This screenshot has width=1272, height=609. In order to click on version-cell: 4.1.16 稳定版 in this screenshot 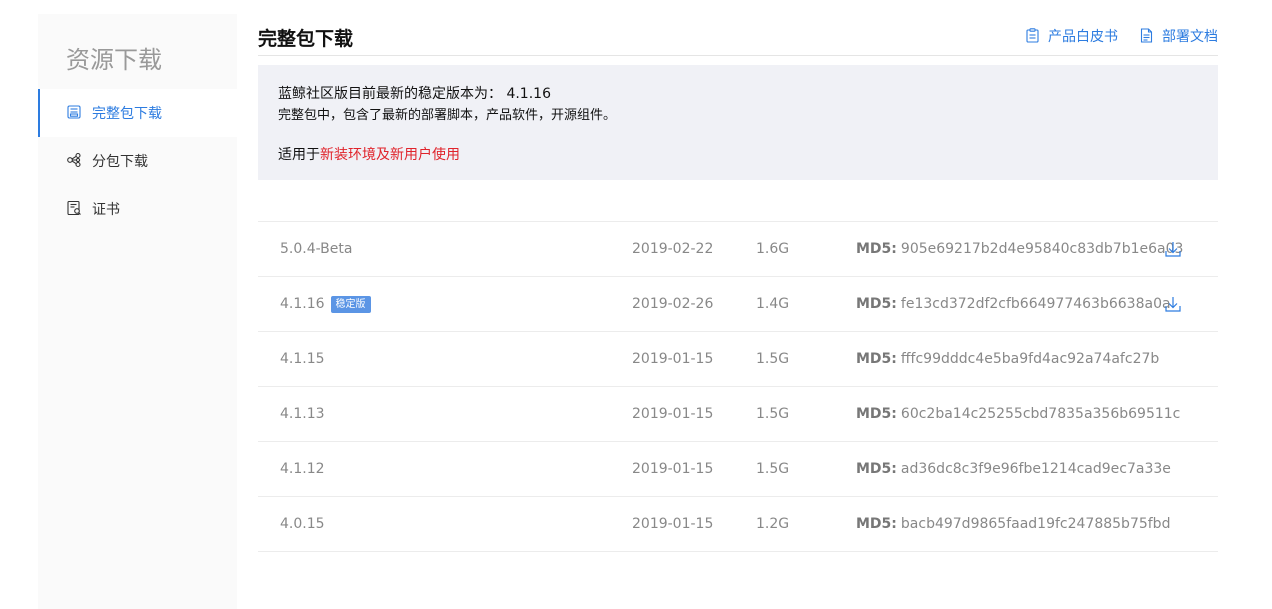, I will do `click(325, 304)`.